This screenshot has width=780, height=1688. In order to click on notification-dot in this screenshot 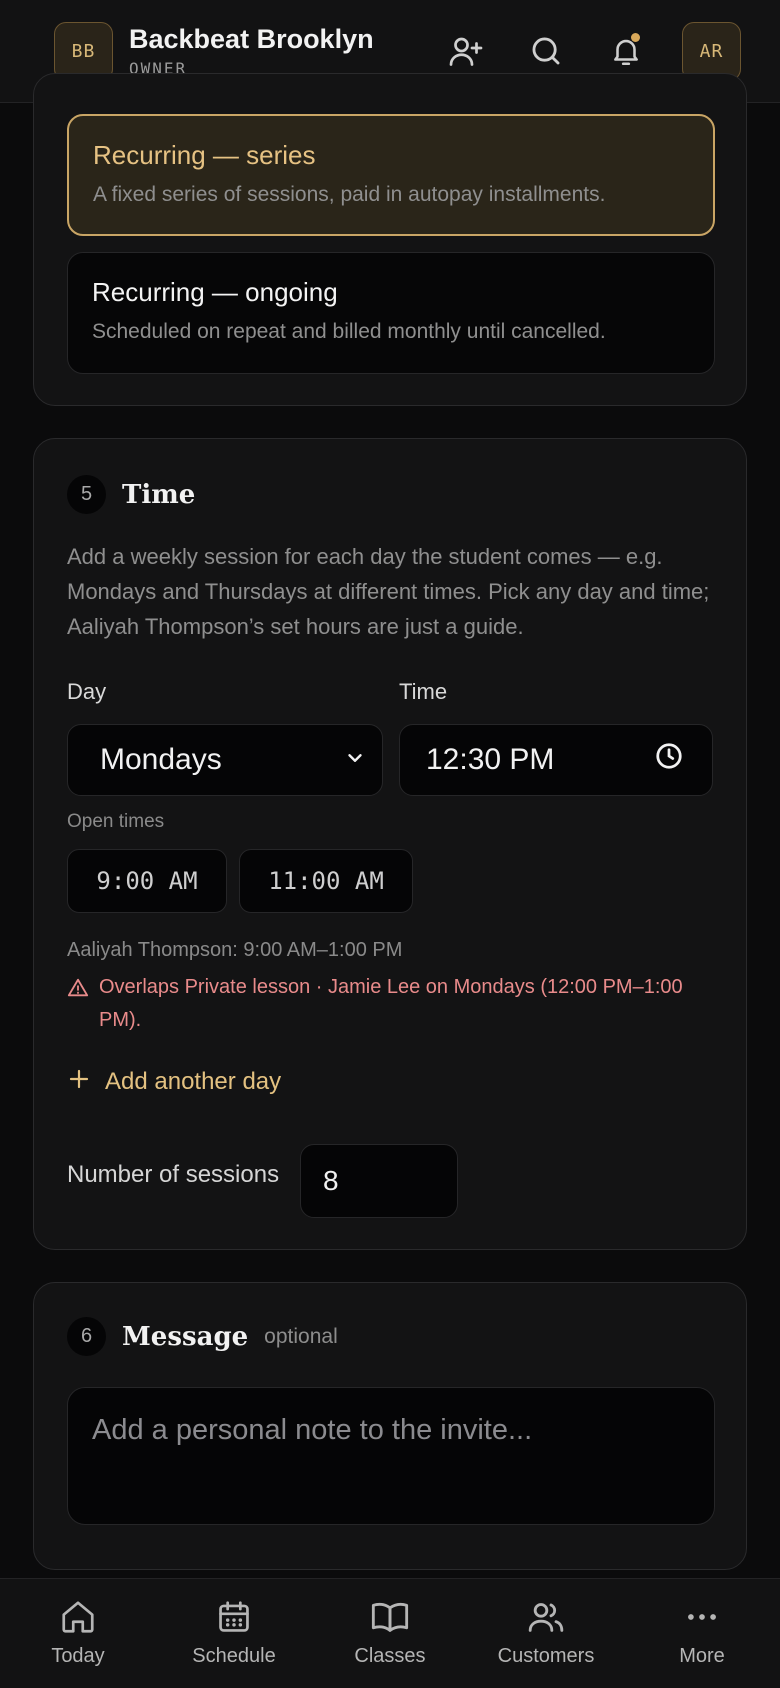, I will do `click(635, 37)`.